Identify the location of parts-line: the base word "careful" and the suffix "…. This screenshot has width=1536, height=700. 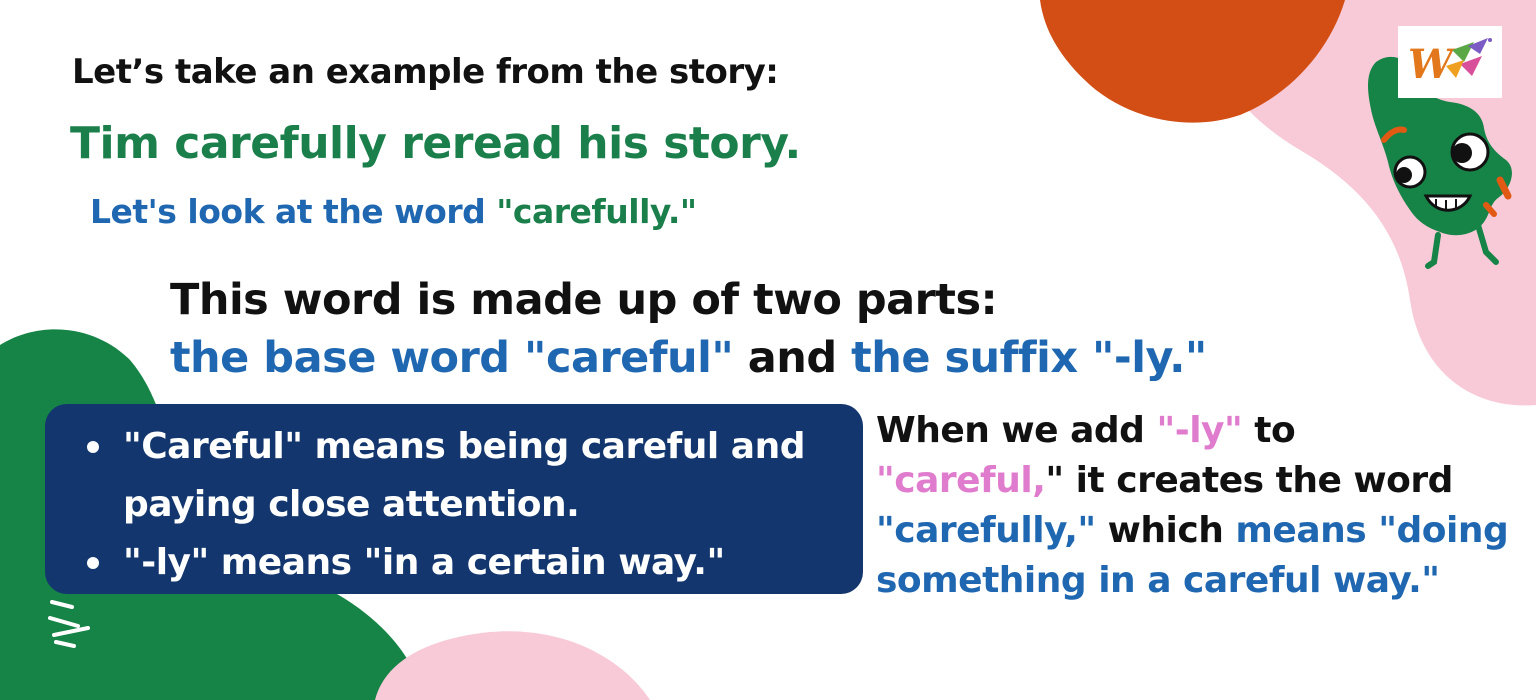
(688, 358).